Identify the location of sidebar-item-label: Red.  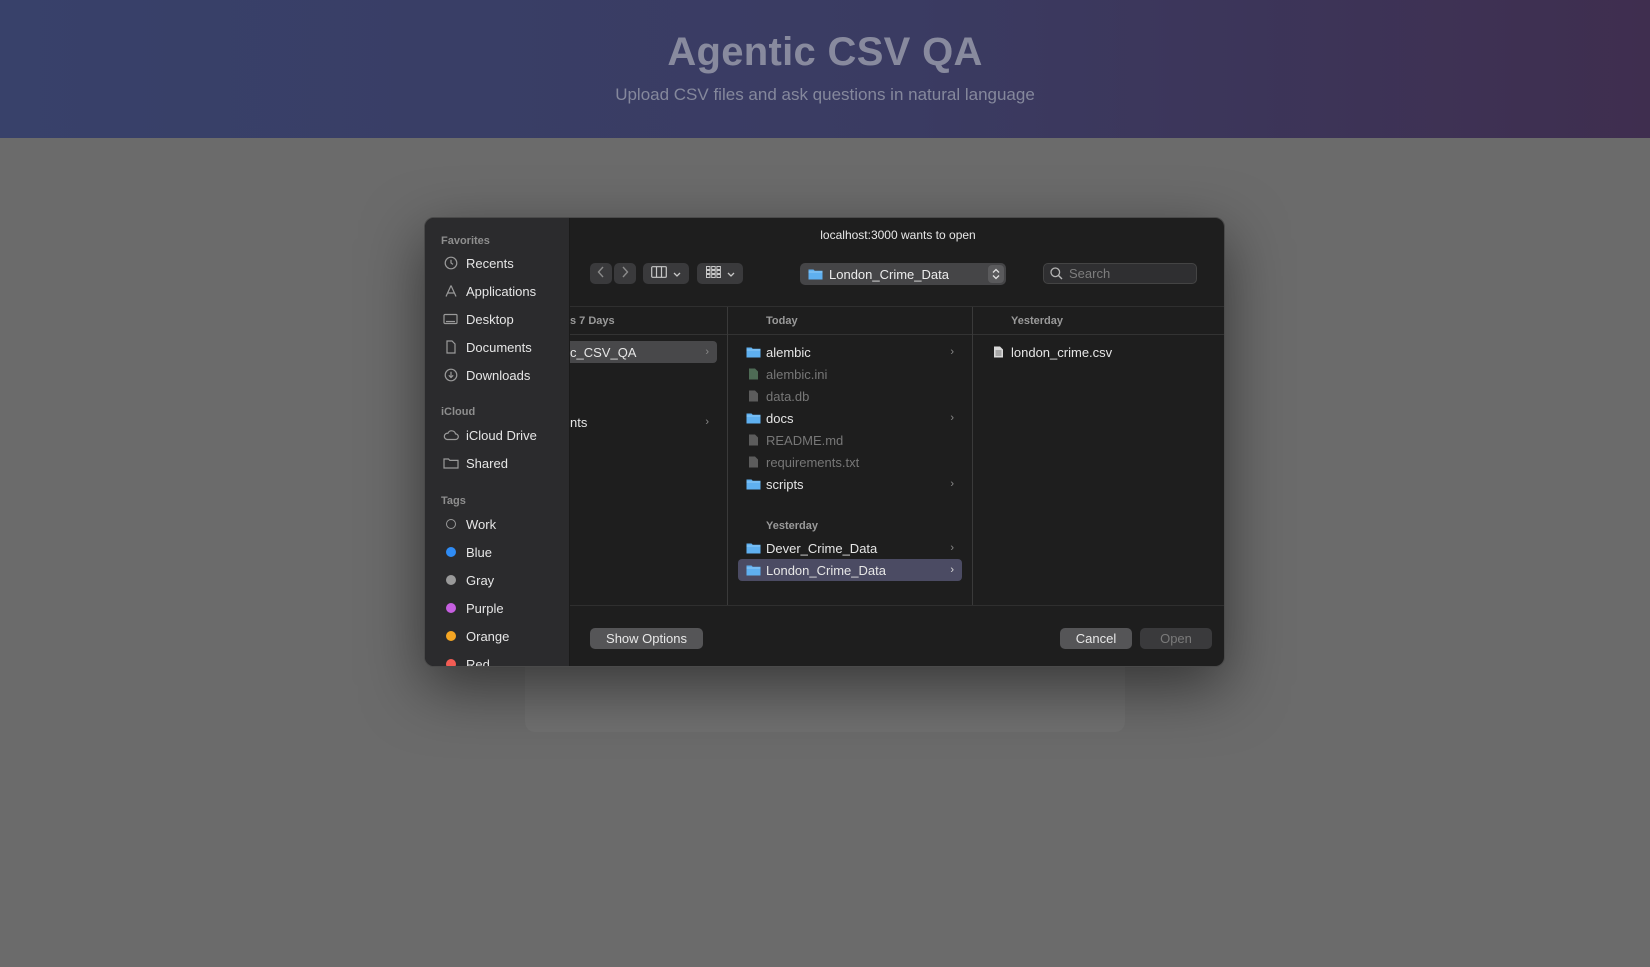
(478, 661).